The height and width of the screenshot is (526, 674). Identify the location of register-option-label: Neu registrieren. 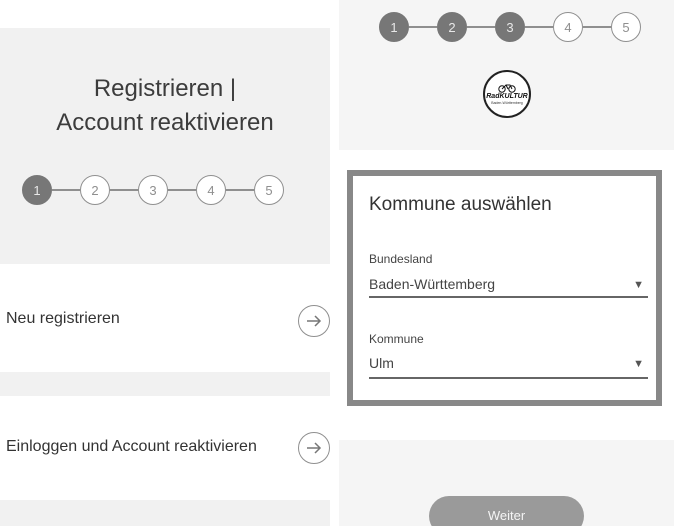
(63, 318).